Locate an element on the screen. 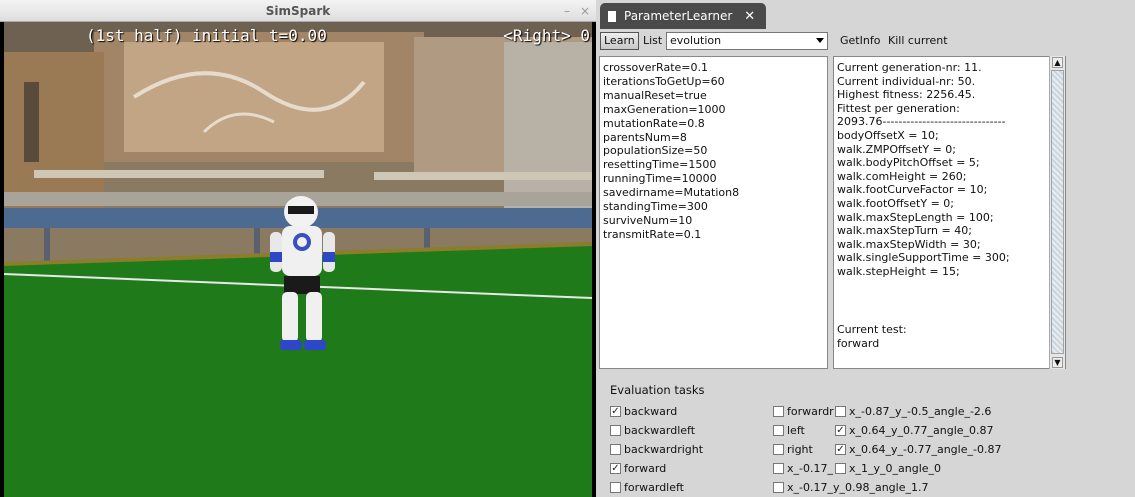 Image resolution: width=1135 pixels, height=497 pixels. info-scrollbar: ▲ ▼ is located at coordinates (1057, 212).